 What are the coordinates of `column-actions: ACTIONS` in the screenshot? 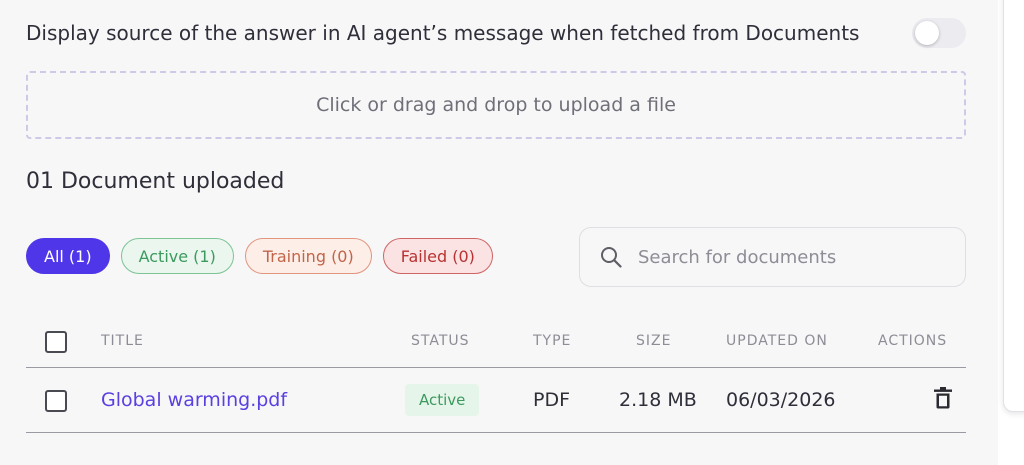 It's located at (913, 341).